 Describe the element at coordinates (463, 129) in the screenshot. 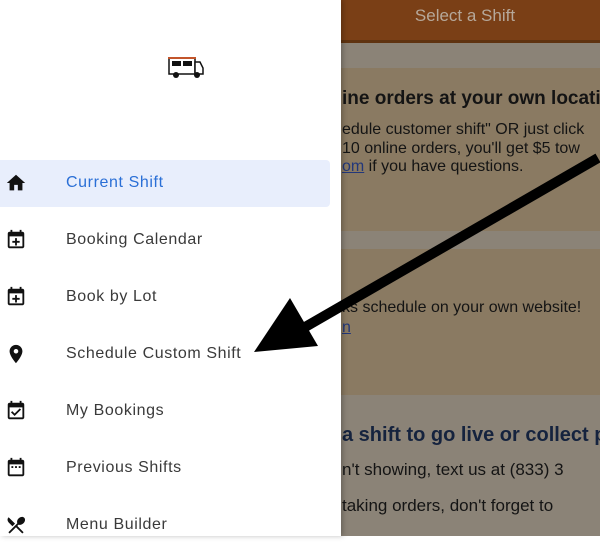

I see `info-line: edule customer shift" OR just click` at that location.